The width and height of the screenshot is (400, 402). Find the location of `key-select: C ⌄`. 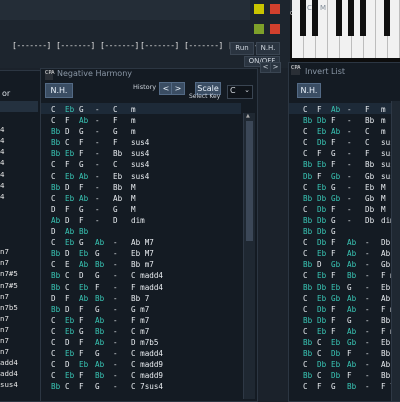

key-select: C ⌄ is located at coordinates (240, 92).